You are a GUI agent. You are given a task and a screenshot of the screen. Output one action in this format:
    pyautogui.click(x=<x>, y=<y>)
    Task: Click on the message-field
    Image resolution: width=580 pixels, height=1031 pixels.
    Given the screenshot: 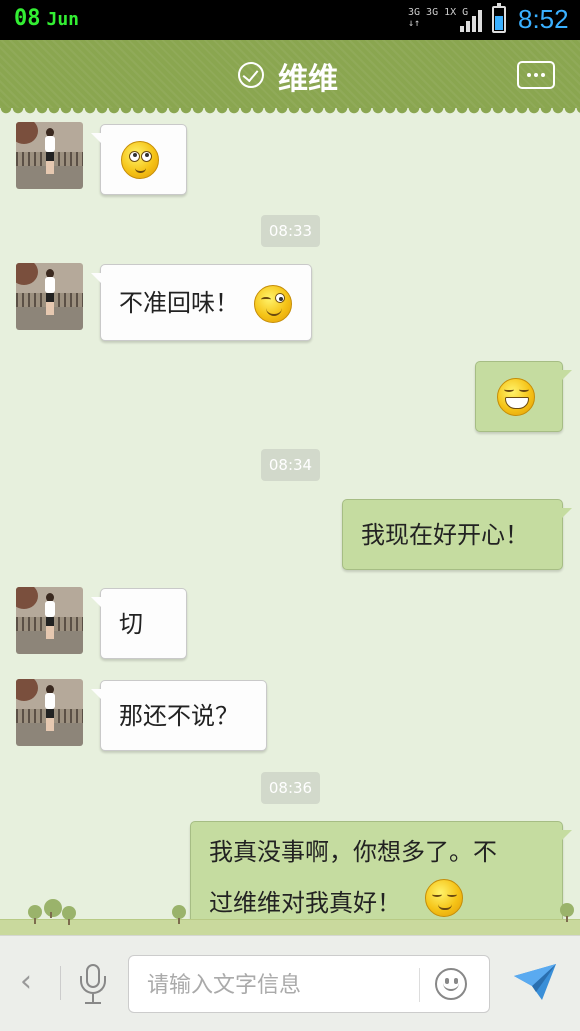 What is the action you would take?
    pyautogui.click(x=309, y=984)
    